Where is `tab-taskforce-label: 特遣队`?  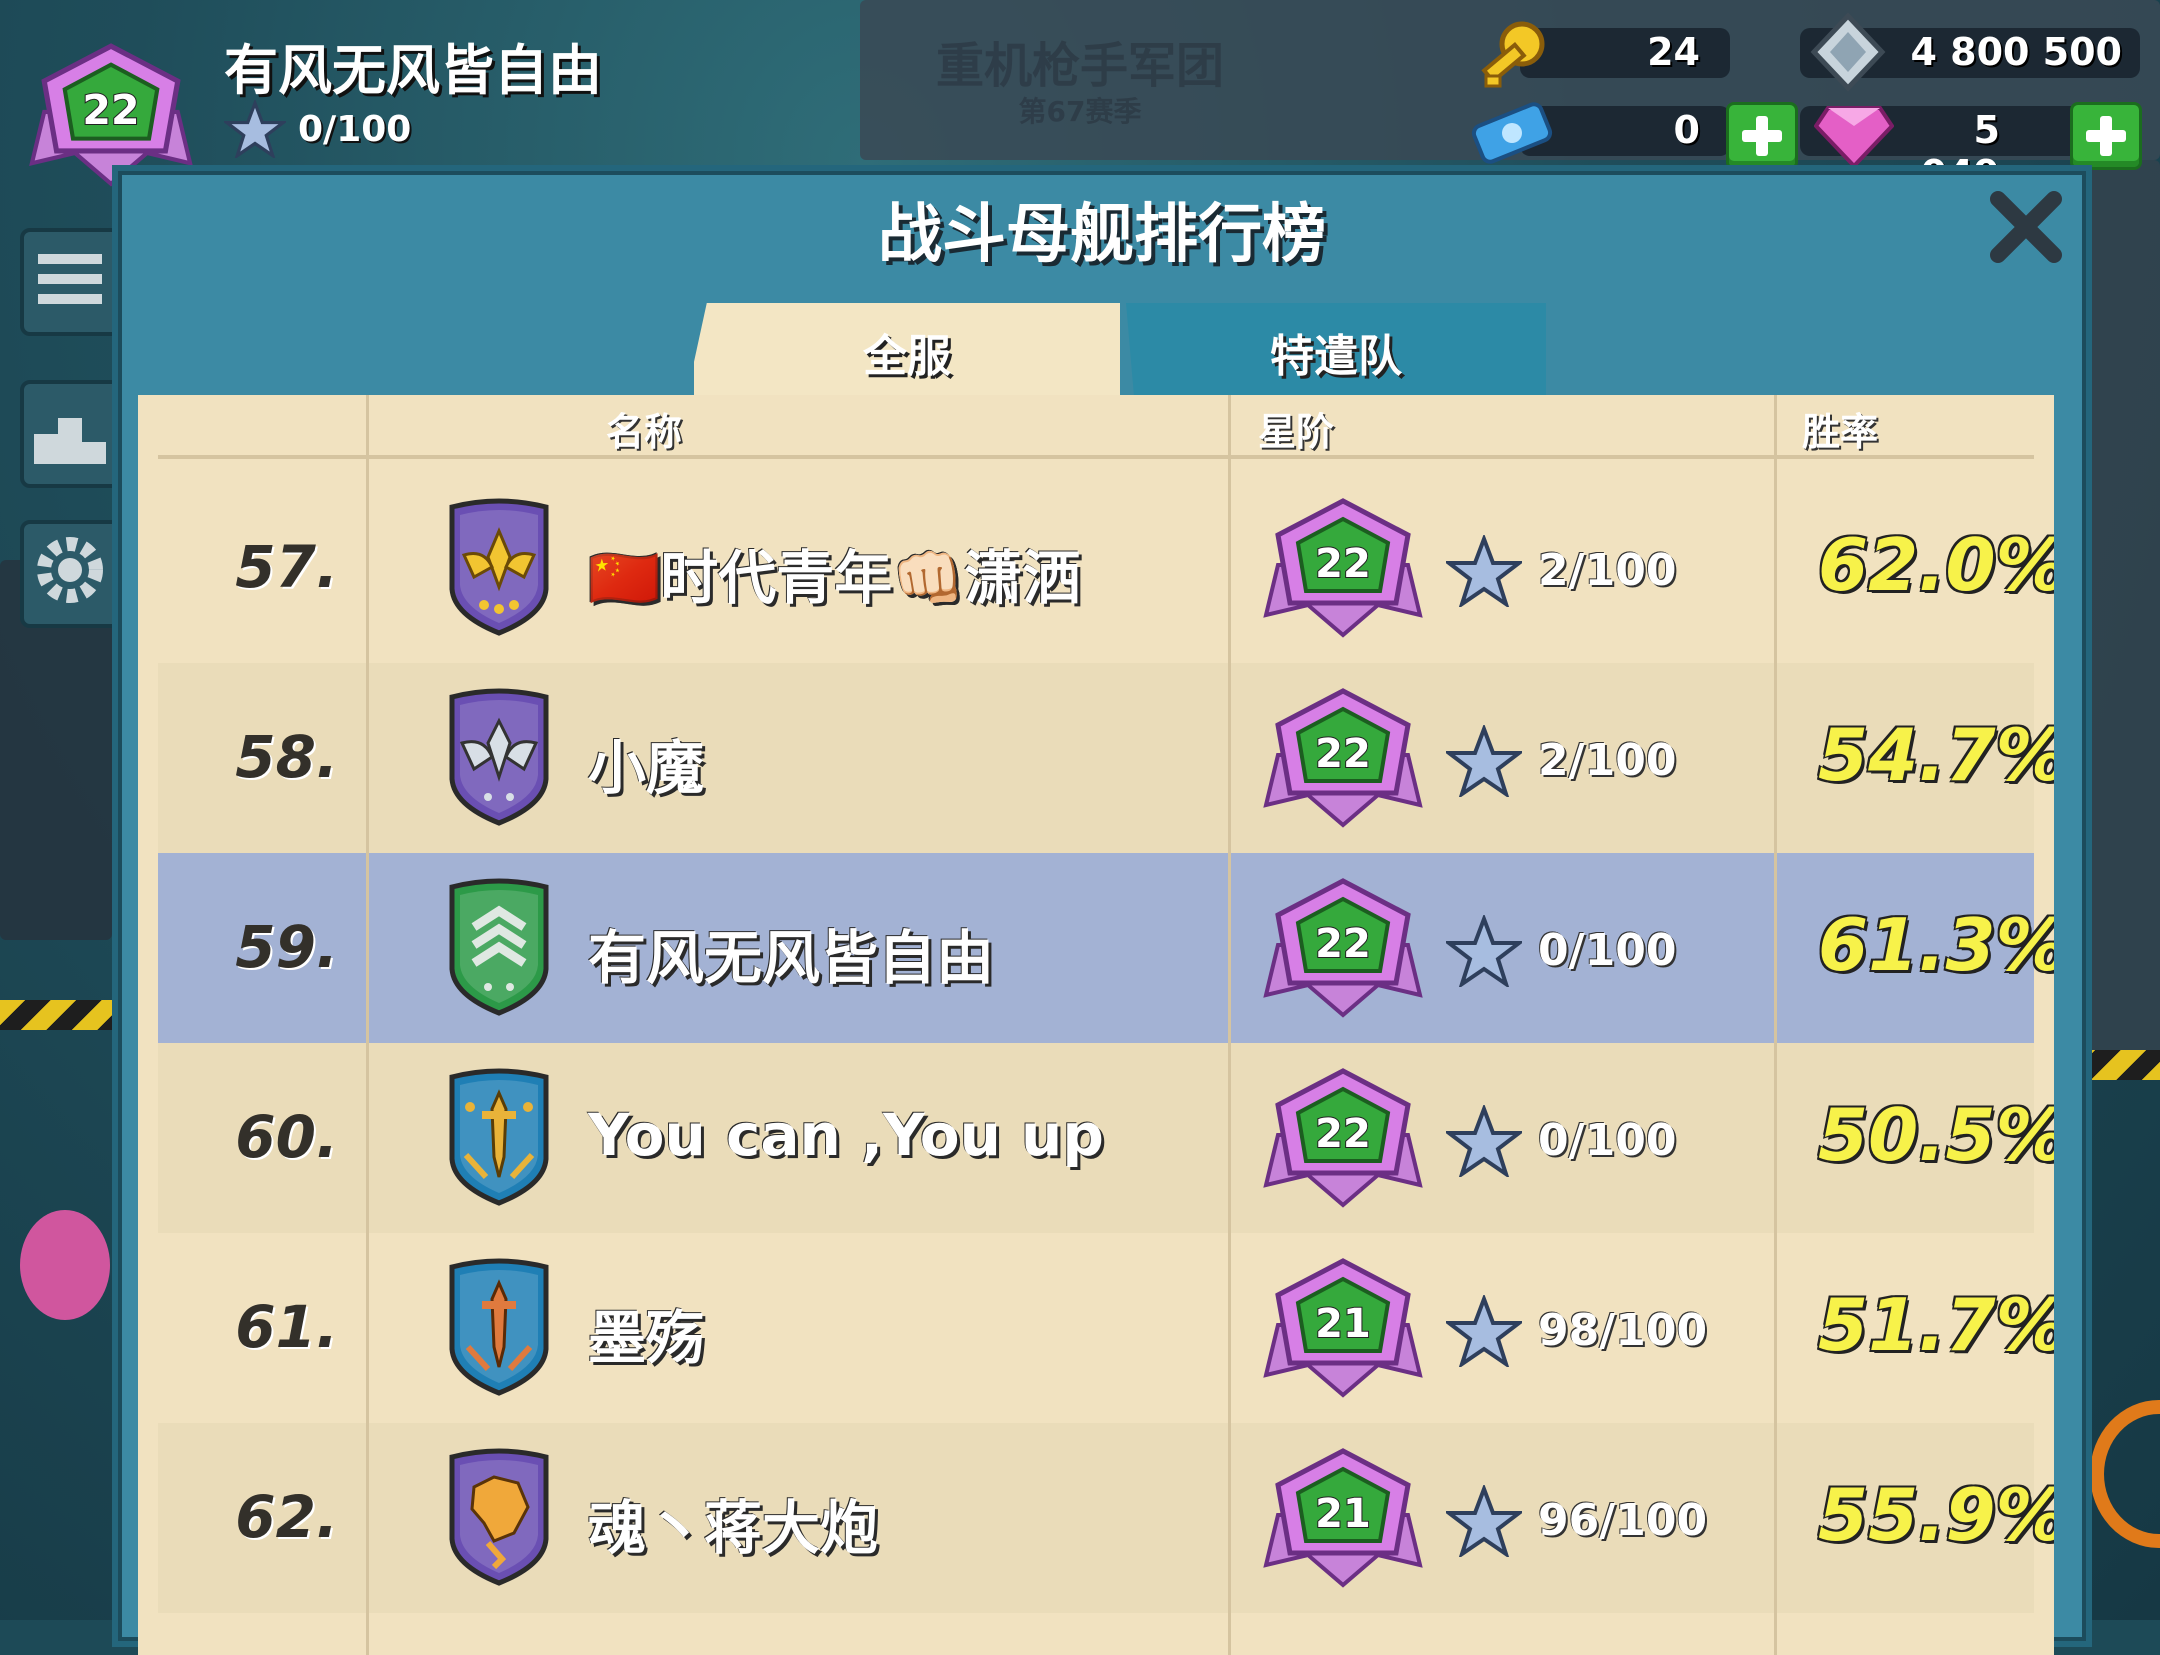
tab-taskforce-label: 特遣队 is located at coordinates (1336, 356).